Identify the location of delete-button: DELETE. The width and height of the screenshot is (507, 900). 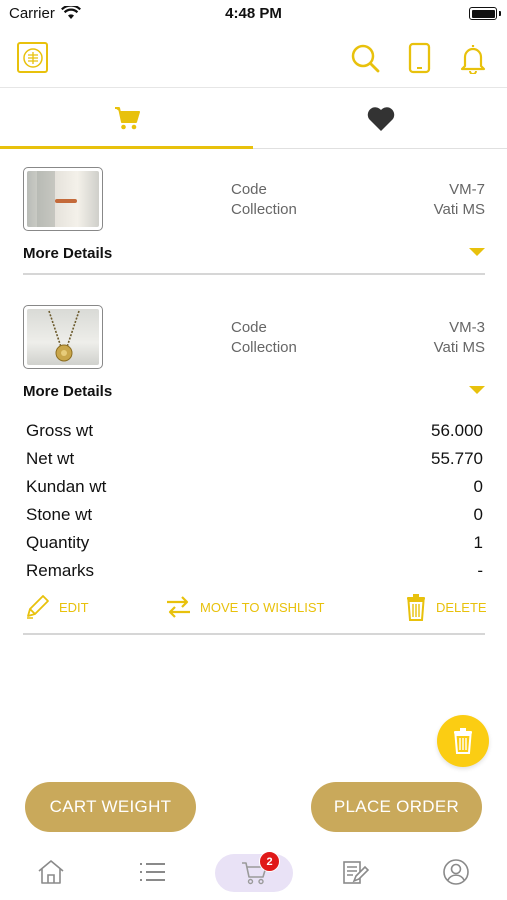
(445, 607).